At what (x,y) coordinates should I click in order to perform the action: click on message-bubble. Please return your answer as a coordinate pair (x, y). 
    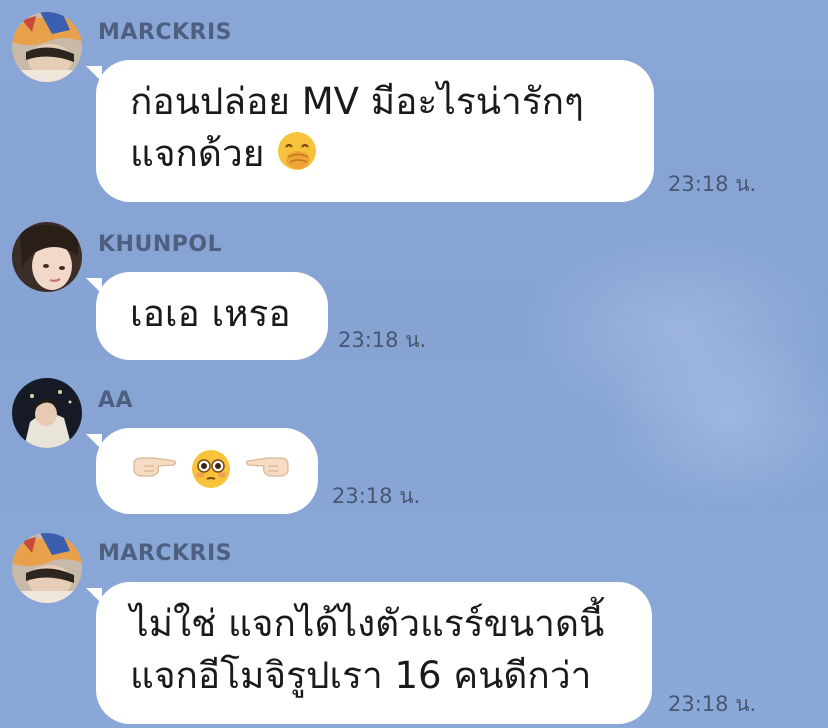
    Looking at the image, I should click on (202, 471).